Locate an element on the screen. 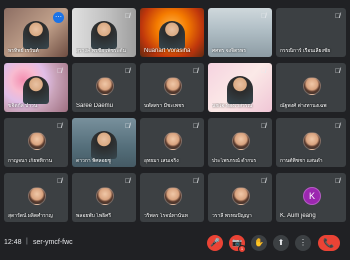  participant-tile: K 🎙̸ K. Aum jeang is located at coordinates (311, 197).